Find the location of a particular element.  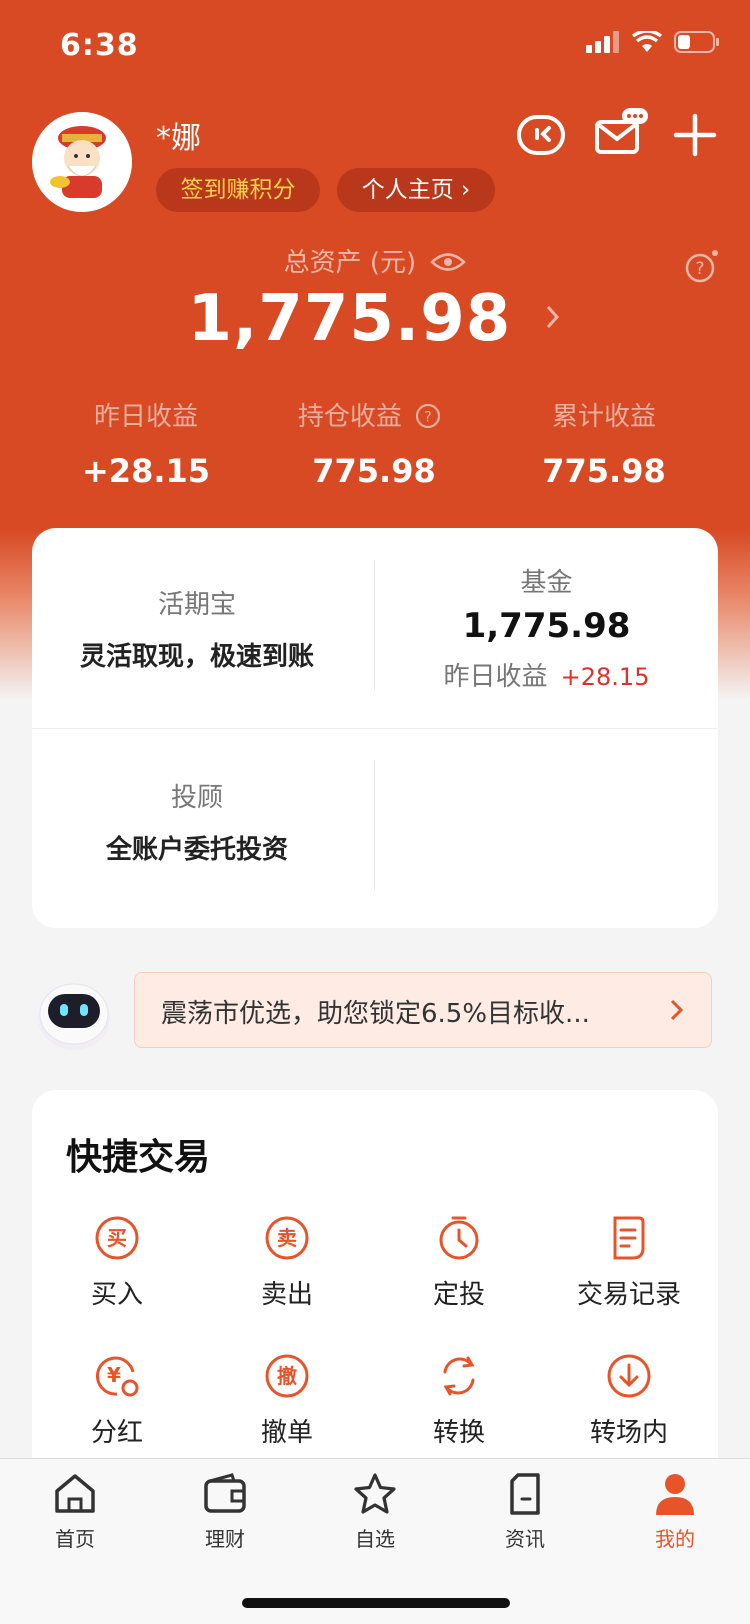

holding-earnings-label: 持仓收益 ? is located at coordinates (370, 414).